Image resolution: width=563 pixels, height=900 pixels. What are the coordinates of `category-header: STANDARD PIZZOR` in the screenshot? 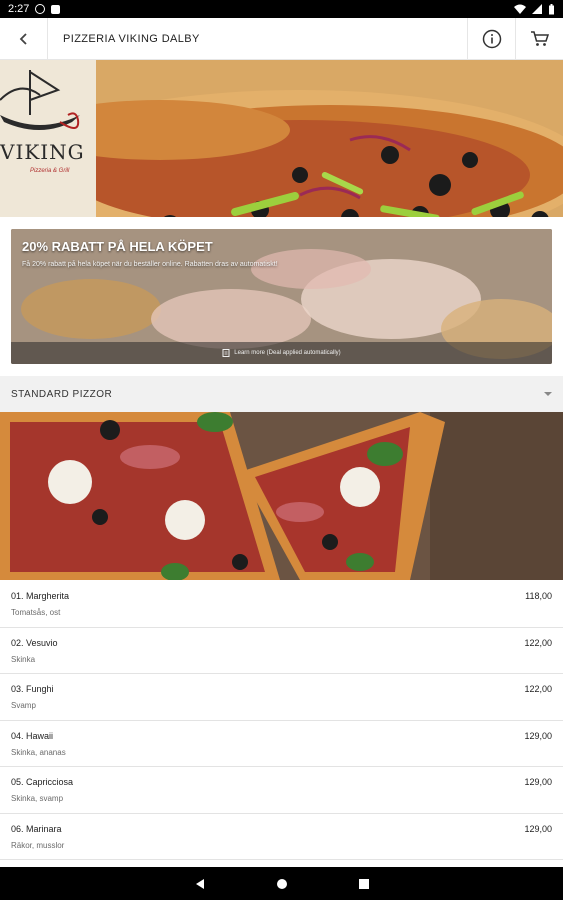 It's located at (281, 394).